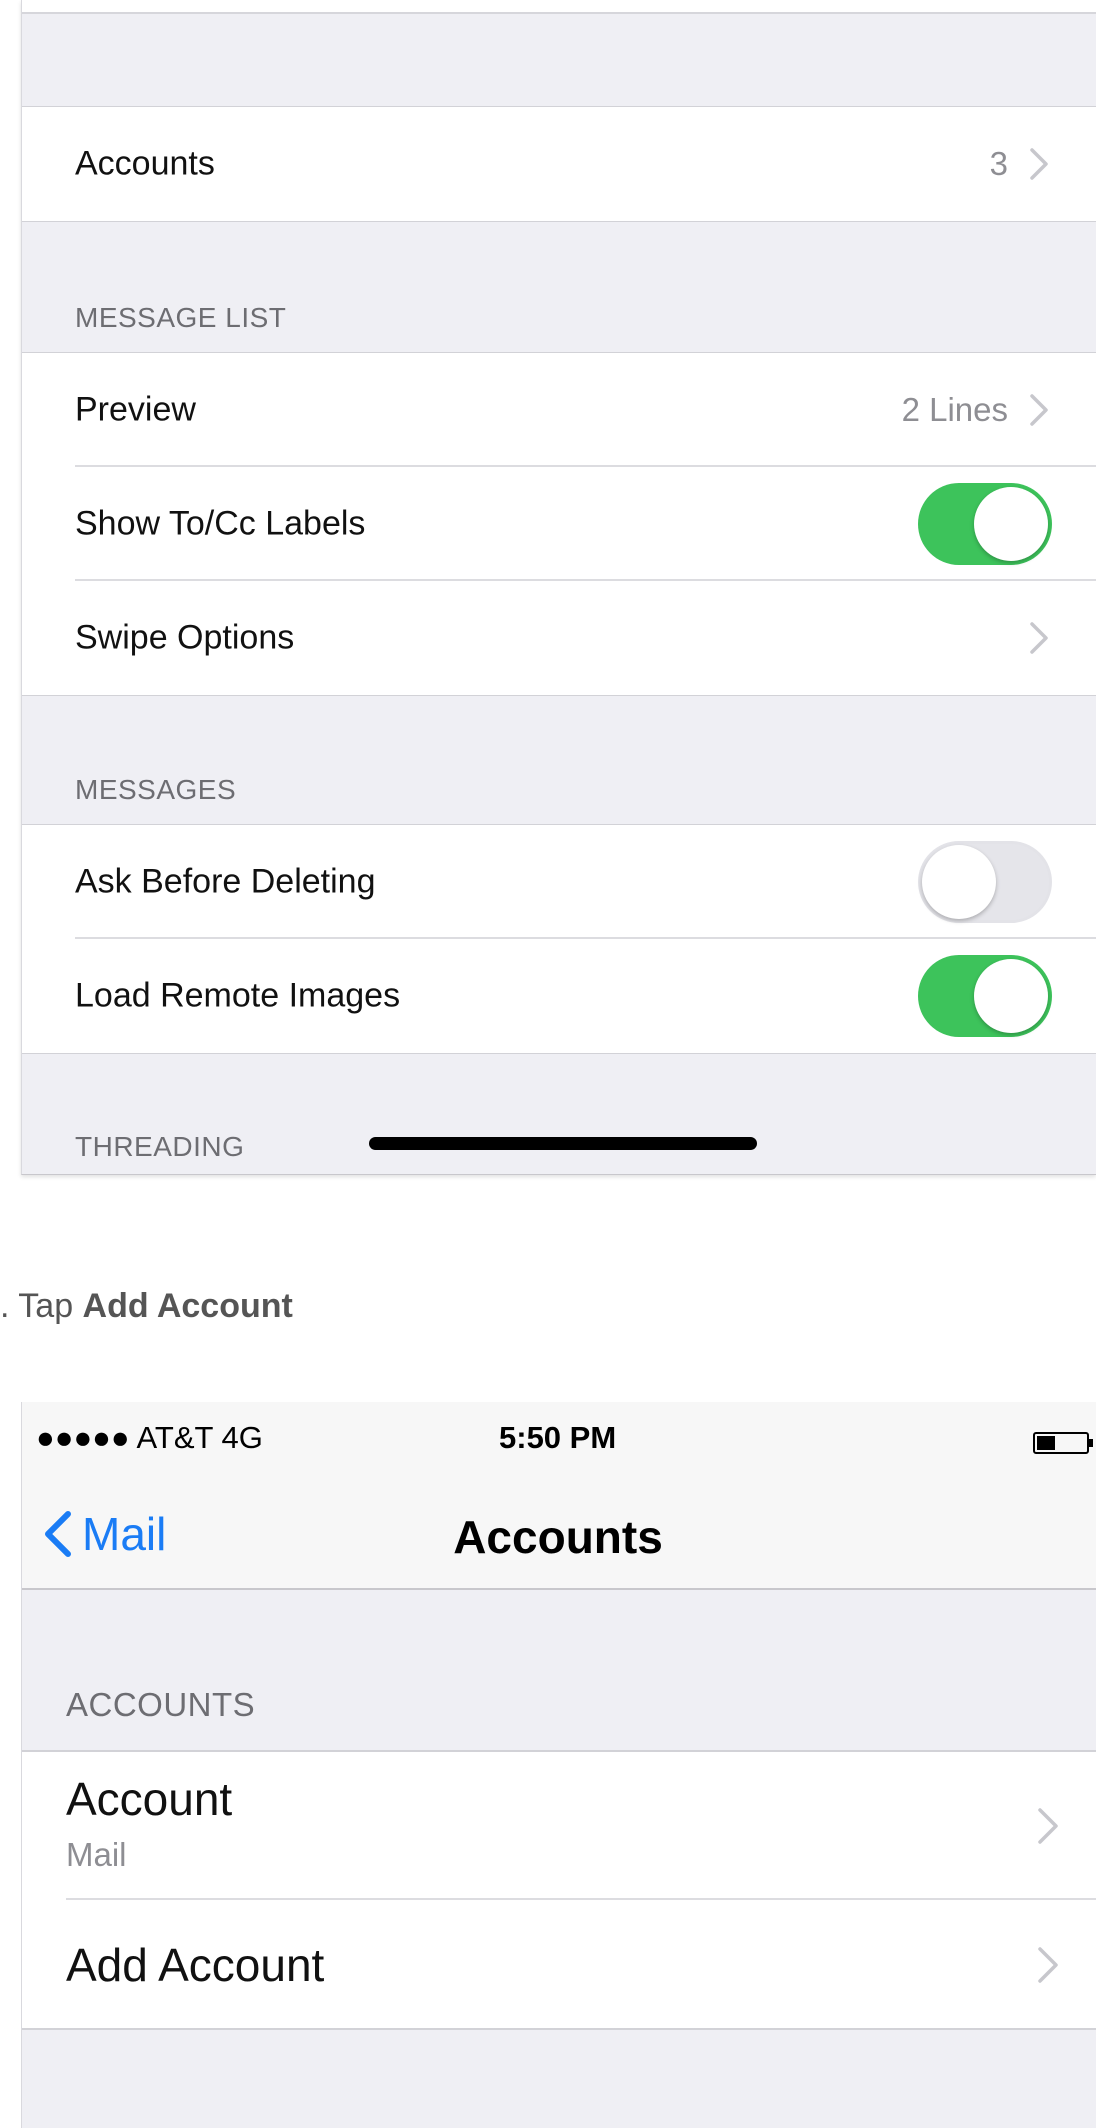  Describe the element at coordinates (195, 1965) in the screenshot. I see `add-account-label: Add Account` at that location.